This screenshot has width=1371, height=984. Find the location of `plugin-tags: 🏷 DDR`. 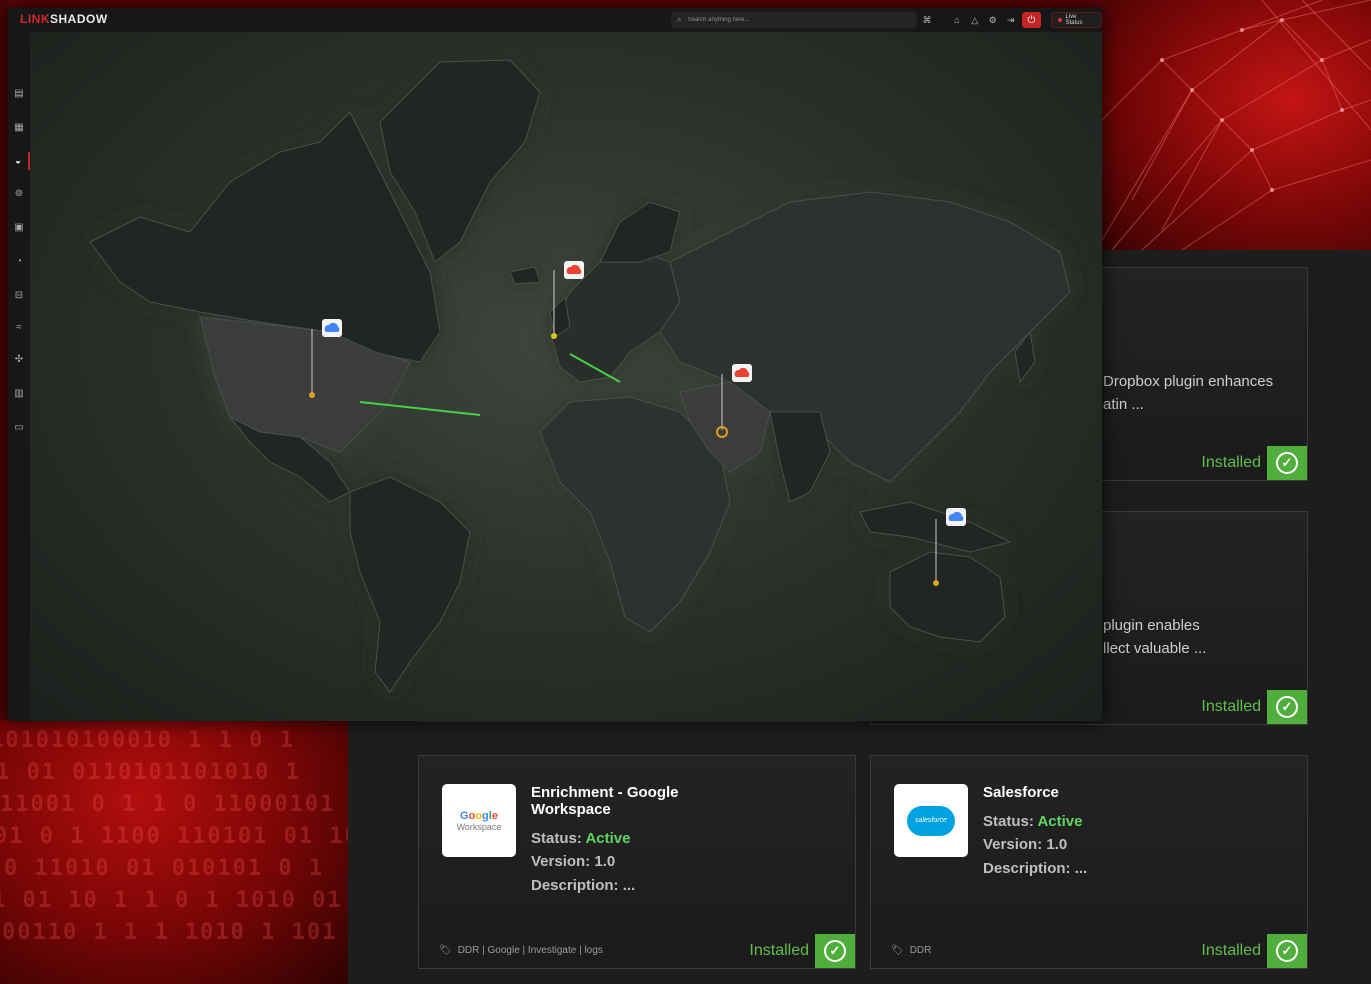

plugin-tags: 🏷 DDR is located at coordinates (911, 950).